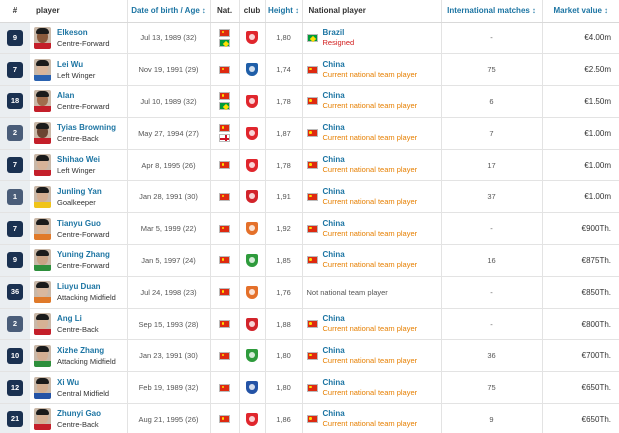  Describe the element at coordinates (283, 165) in the screenshot. I see `player-height: 1,78` at that location.